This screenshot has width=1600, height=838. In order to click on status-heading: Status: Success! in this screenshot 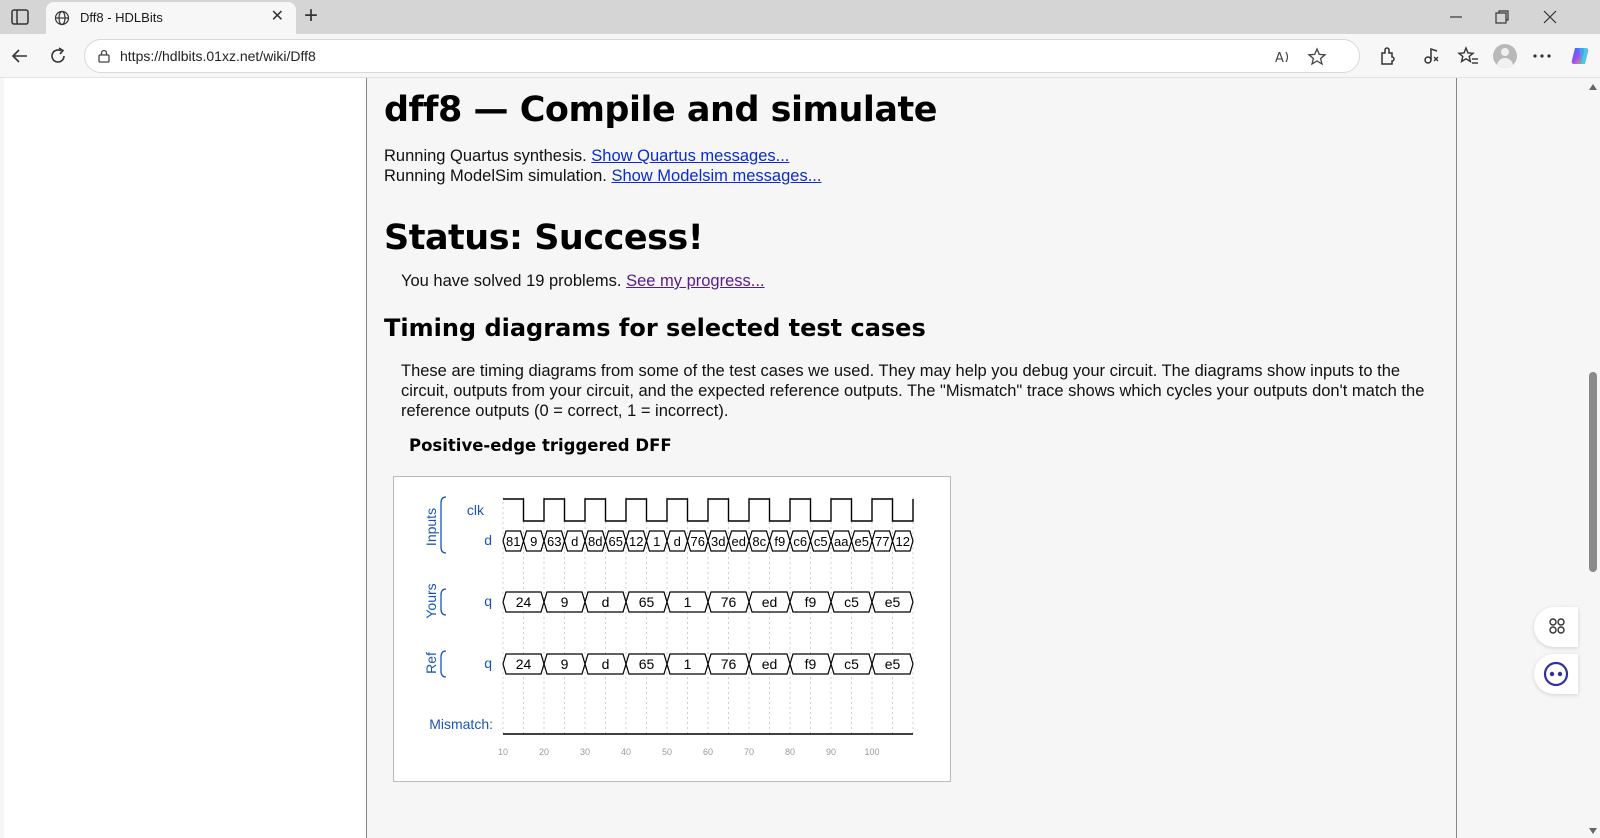, I will do `click(544, 238)`.